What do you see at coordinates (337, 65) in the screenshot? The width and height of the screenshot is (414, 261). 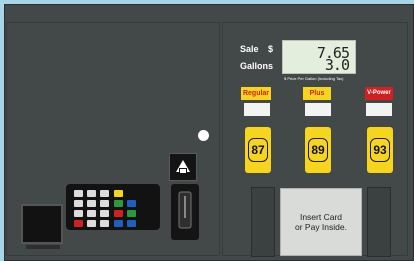 I see `gallons-value: 3.0` at bounding box center [337, 65].